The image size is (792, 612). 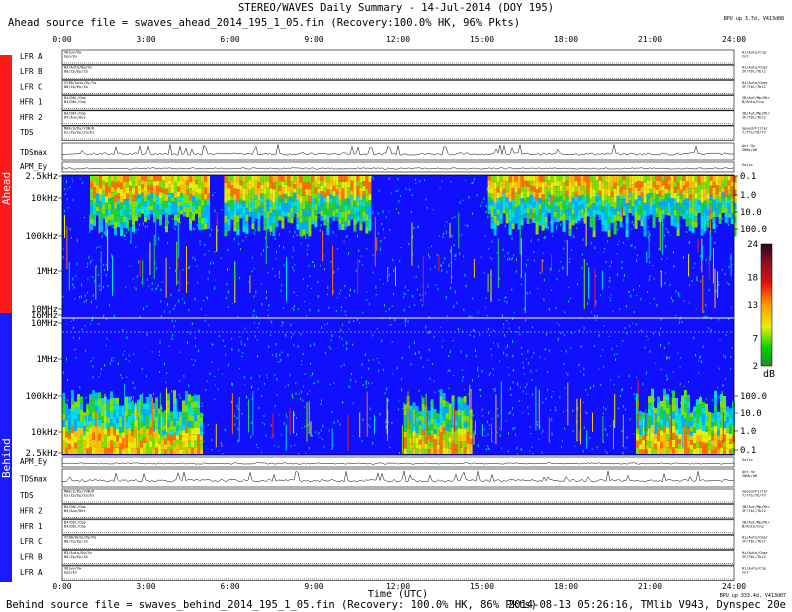 What do you see at coordinates (34, 152) in the screenshot?
I see `panel-label: TDSmax` at bounding box center [34, 152].